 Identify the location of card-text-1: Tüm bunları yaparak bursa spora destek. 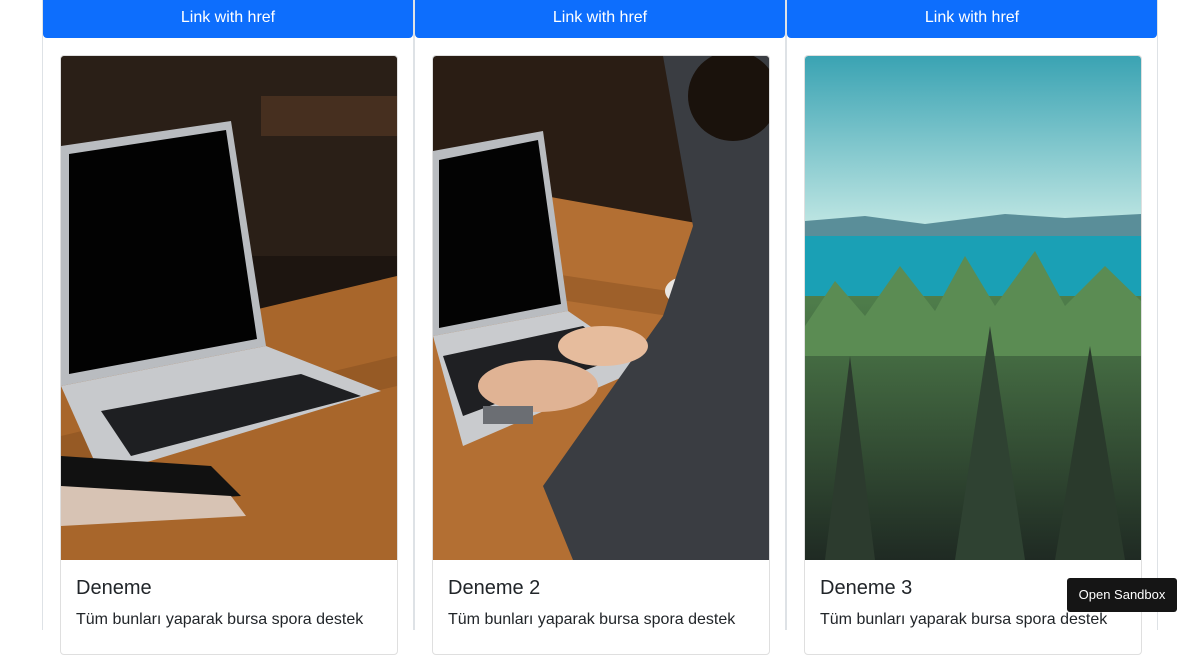
(220, 619).